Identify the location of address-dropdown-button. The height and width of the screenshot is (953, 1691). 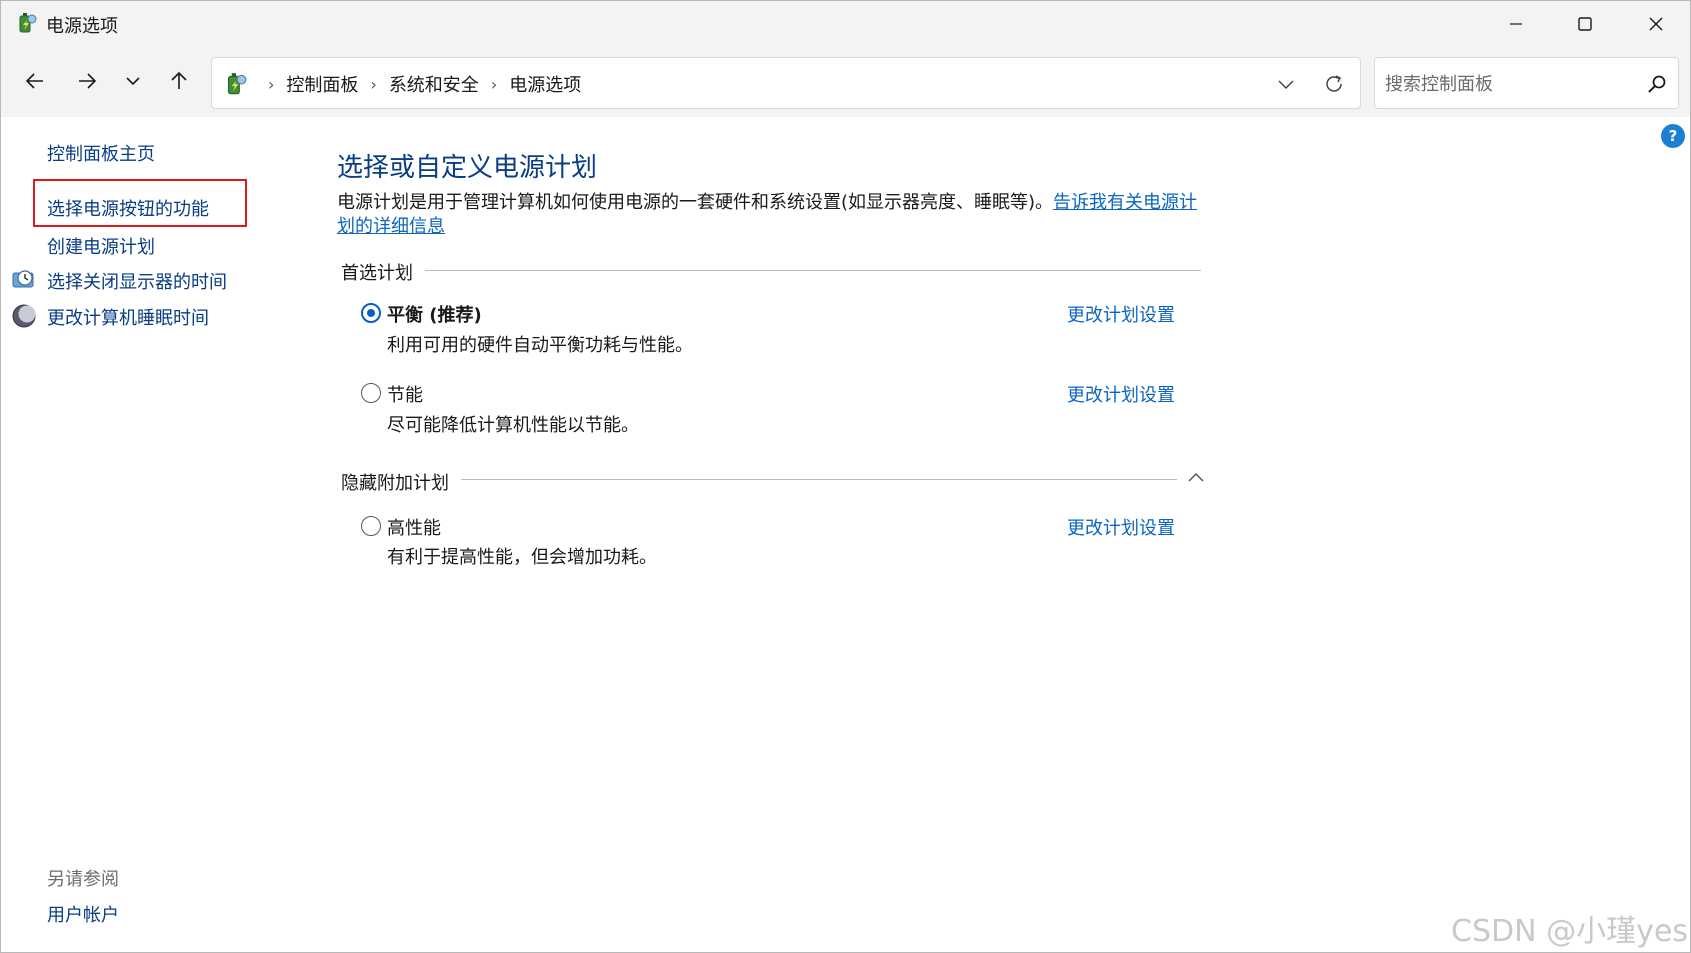
(1286, 84).